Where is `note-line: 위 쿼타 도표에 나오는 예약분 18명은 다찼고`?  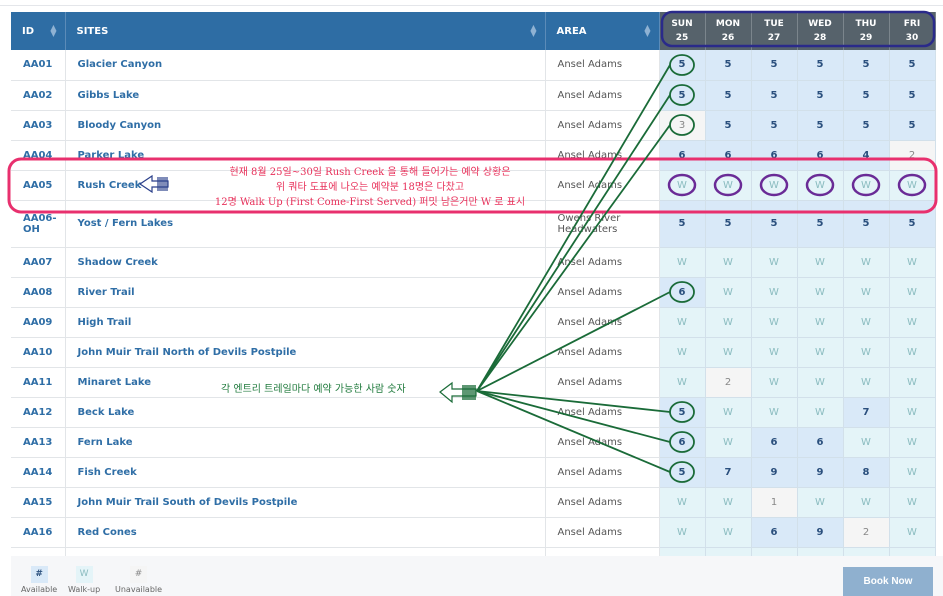
note-line: 위 쿼타 도표에 나오는 예약분 18명은 다찼고 is located at coordinates (370, 187).